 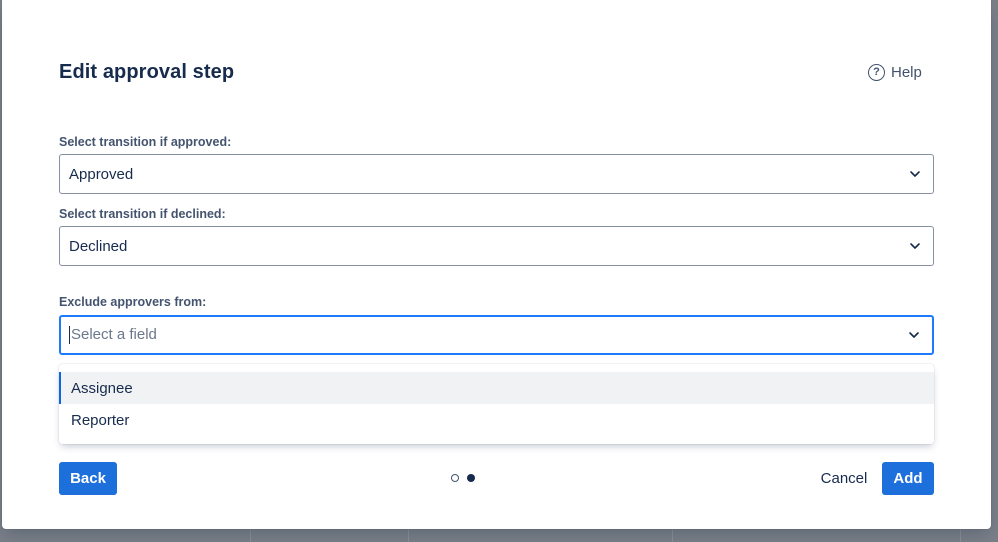 What do you see at coordinates (145, 142) in the screenshot?
I see `approved-transition-label: Select transition if approved:` at bounding box center [145, 142].